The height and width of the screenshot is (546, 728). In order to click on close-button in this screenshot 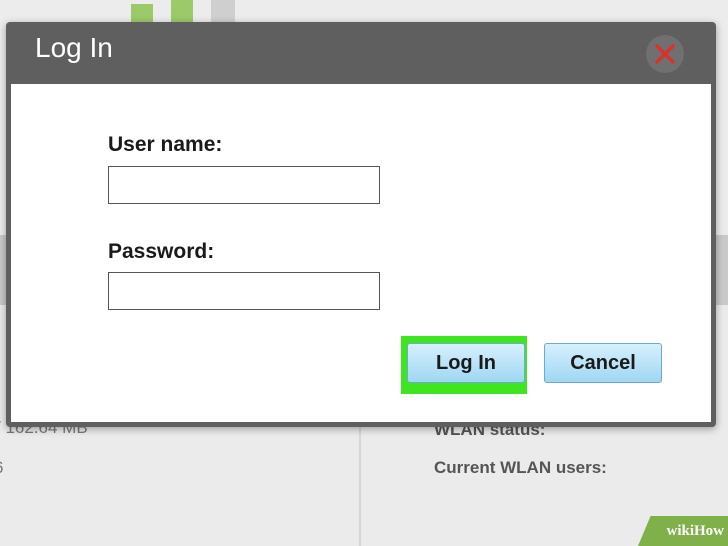, I will do `click(665, 54)`.